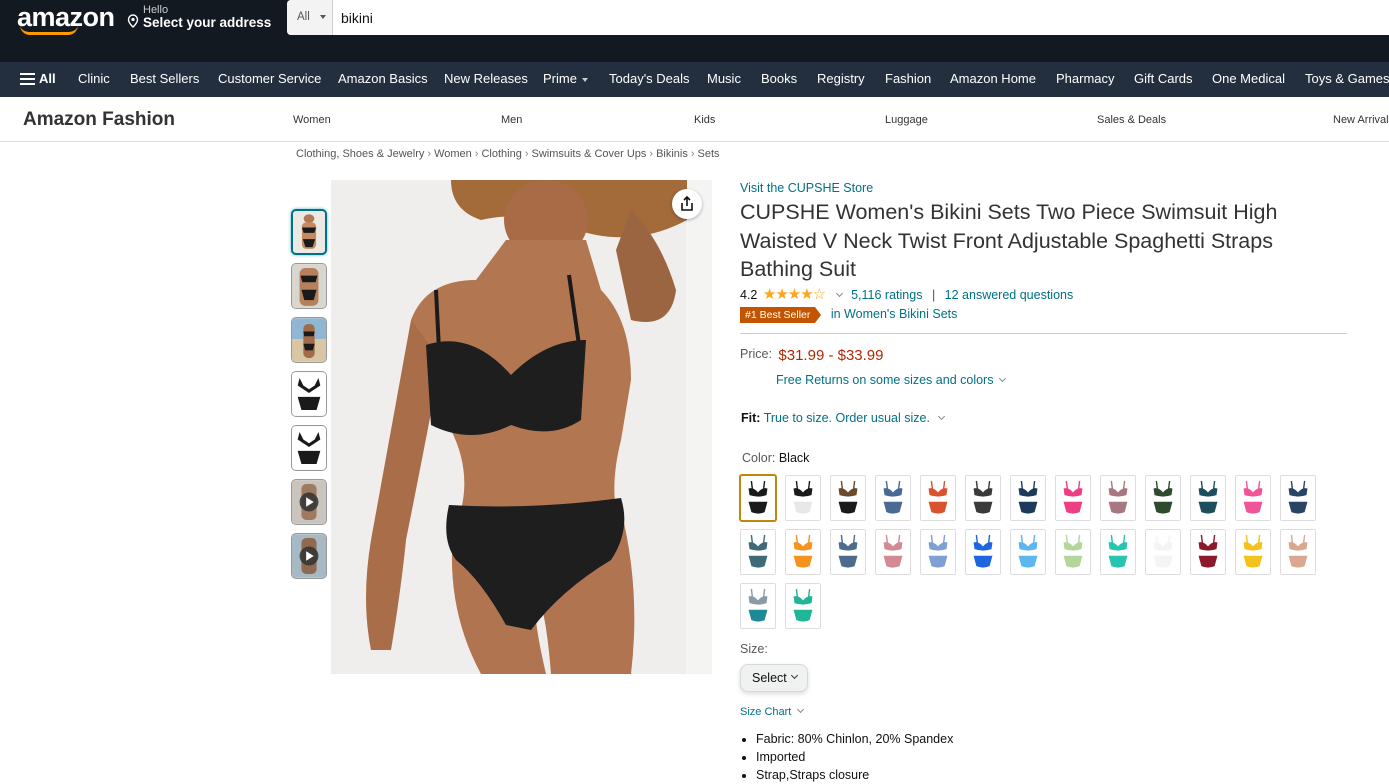 The width and height of the screenshot is (1389, 784). Describe the element at coordinates (133, 21) in the screenshot. I see `location-pin-icon` at that location.